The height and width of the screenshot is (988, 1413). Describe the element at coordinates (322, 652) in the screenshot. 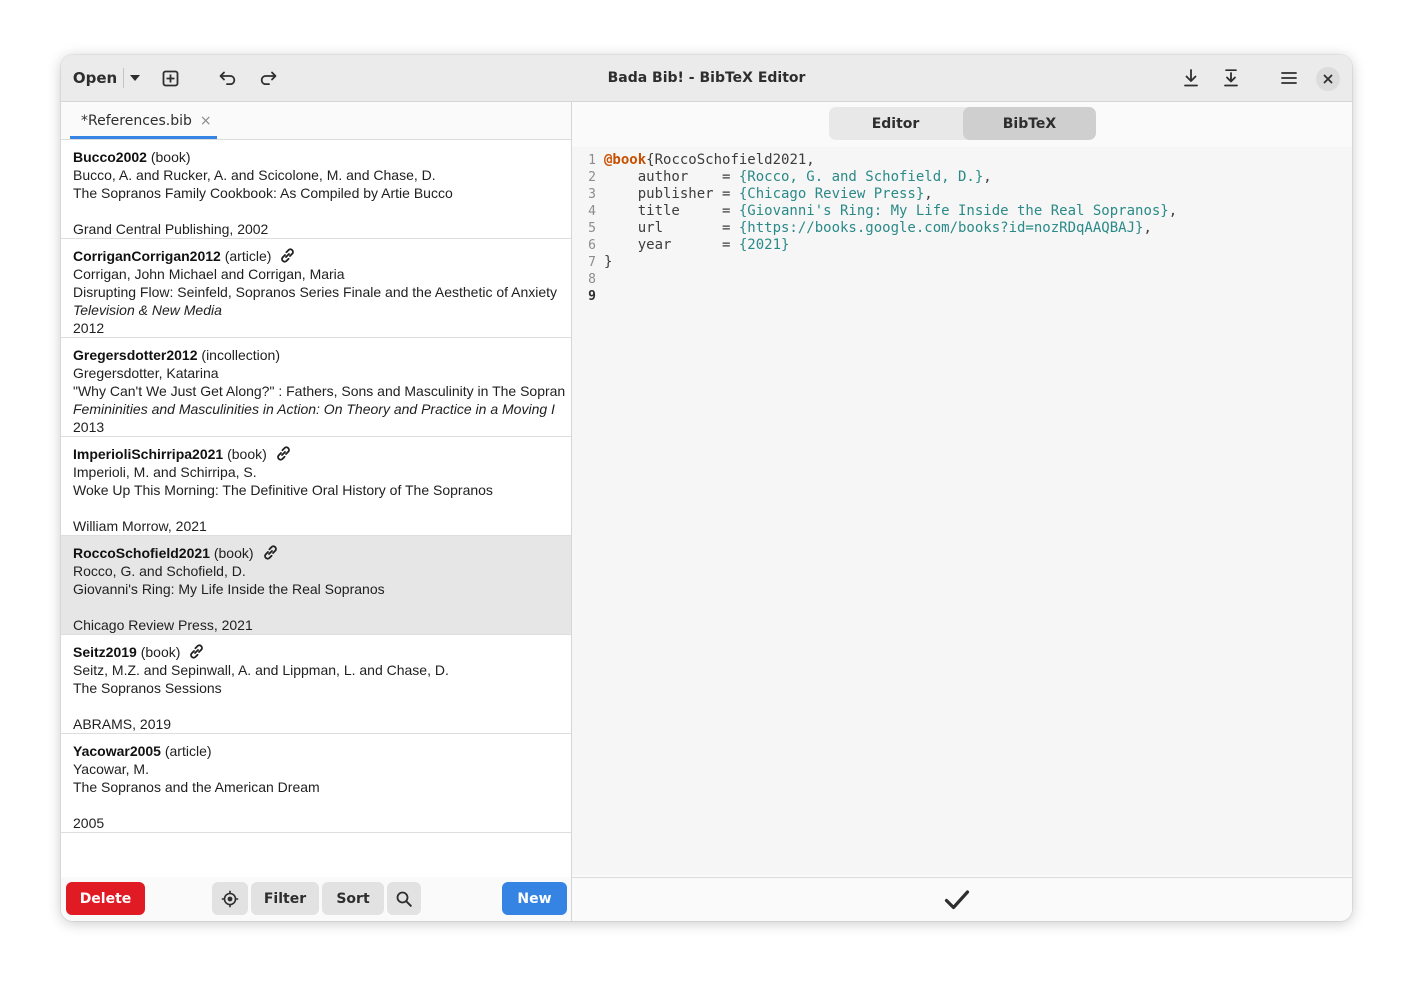

I see `entry-header: Seitz2019 (book)` at that location.